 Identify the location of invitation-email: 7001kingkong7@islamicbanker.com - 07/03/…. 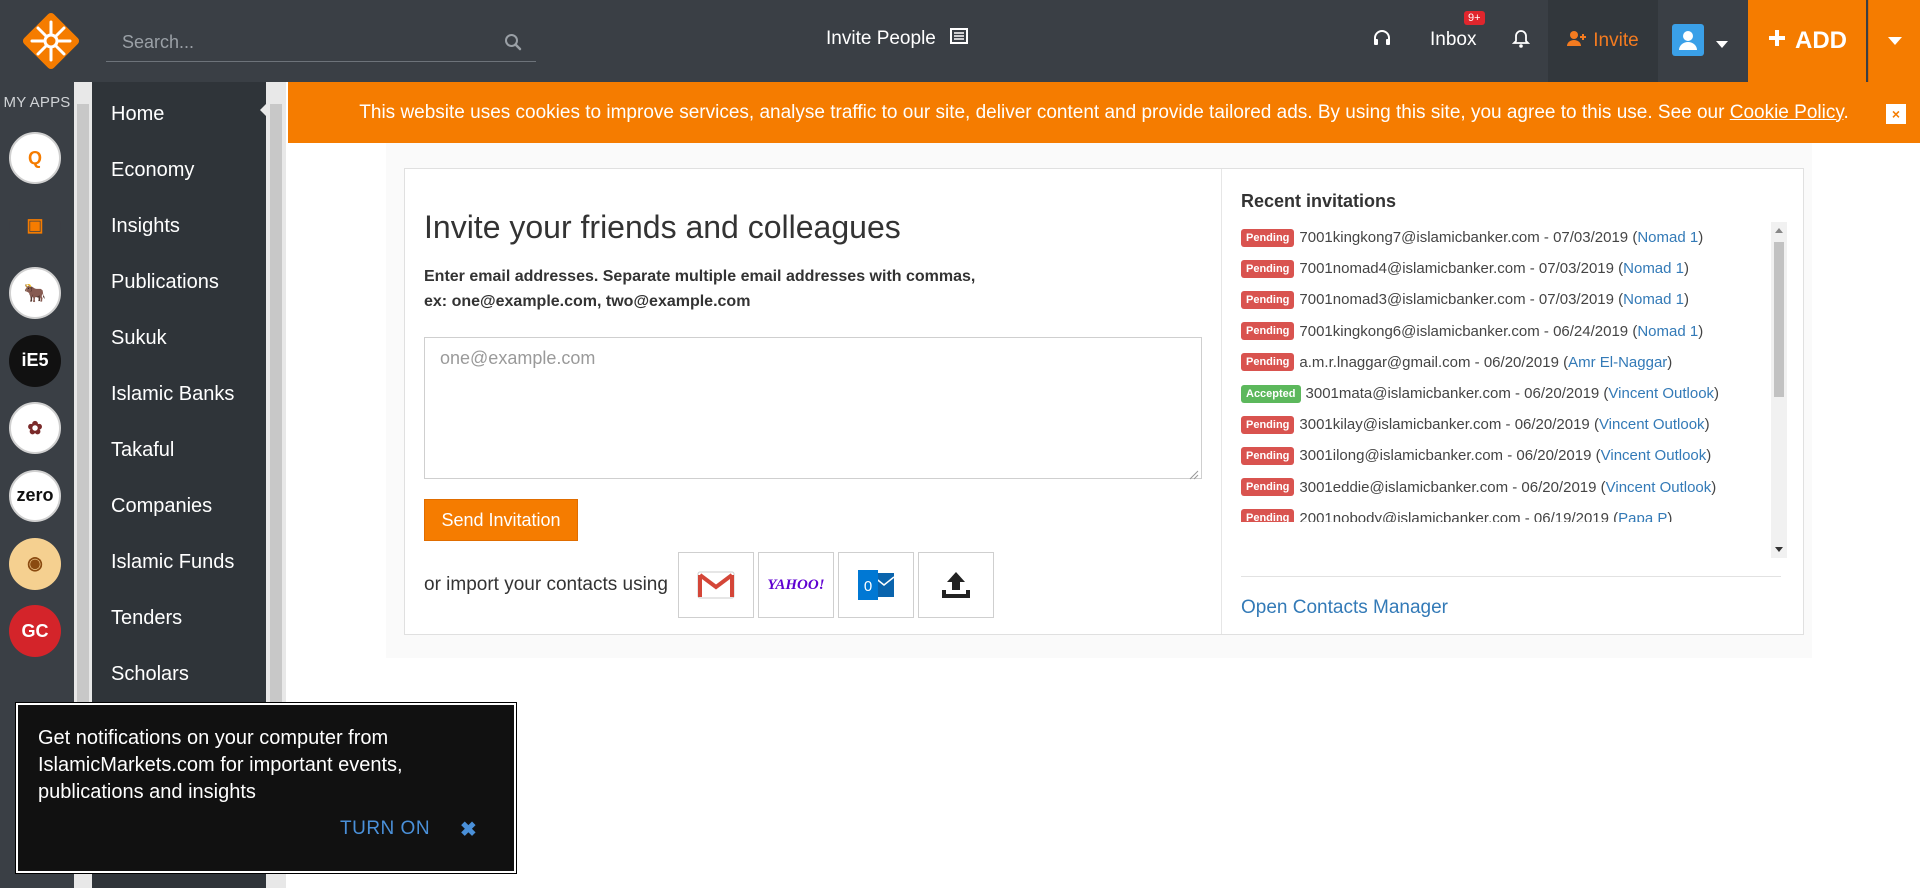
(1468, 238).